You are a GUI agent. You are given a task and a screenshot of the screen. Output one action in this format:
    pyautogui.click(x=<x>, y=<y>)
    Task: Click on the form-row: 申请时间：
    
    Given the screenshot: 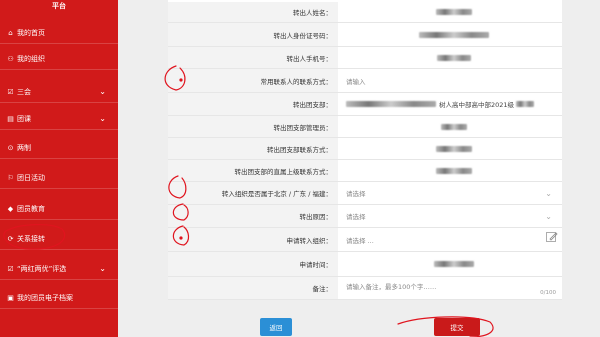 What is the action you would take?
    pyautogui.click(x=365, y=264)
    